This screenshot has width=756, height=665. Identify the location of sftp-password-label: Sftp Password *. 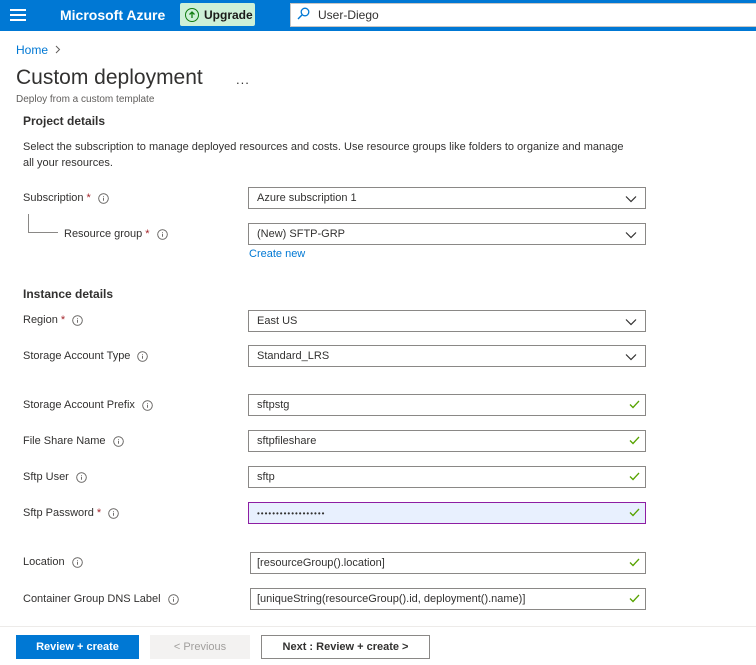
(71, 513).